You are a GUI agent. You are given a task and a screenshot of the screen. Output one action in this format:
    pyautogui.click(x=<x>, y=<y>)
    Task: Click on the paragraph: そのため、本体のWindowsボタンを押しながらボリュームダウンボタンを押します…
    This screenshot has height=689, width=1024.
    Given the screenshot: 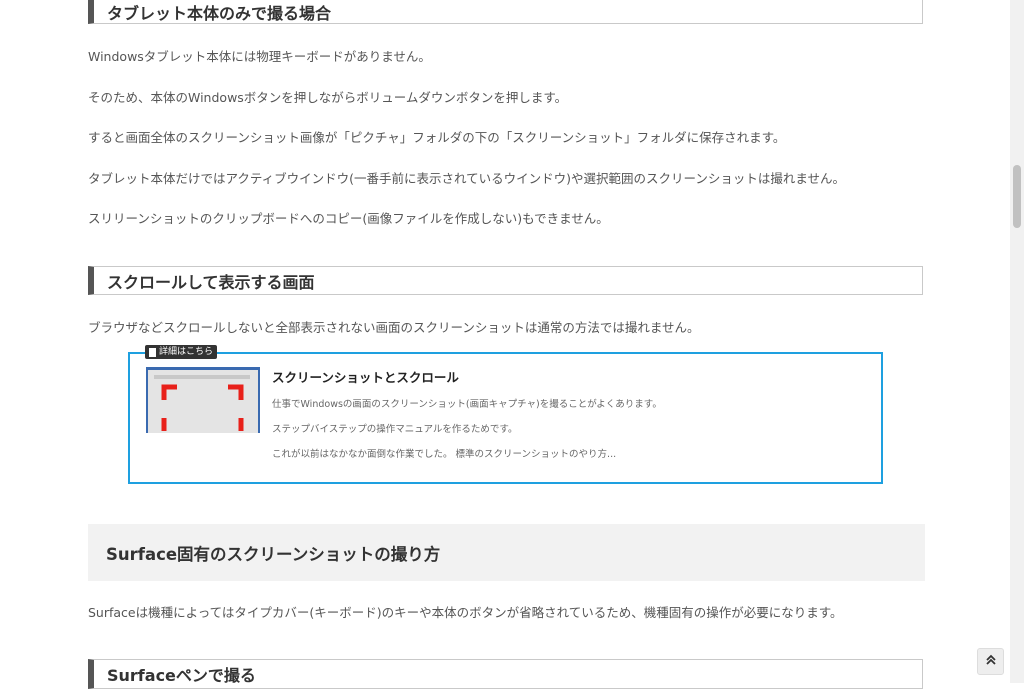 What is the action you would take?
    pyautogui.click(x=328, y=97)
    